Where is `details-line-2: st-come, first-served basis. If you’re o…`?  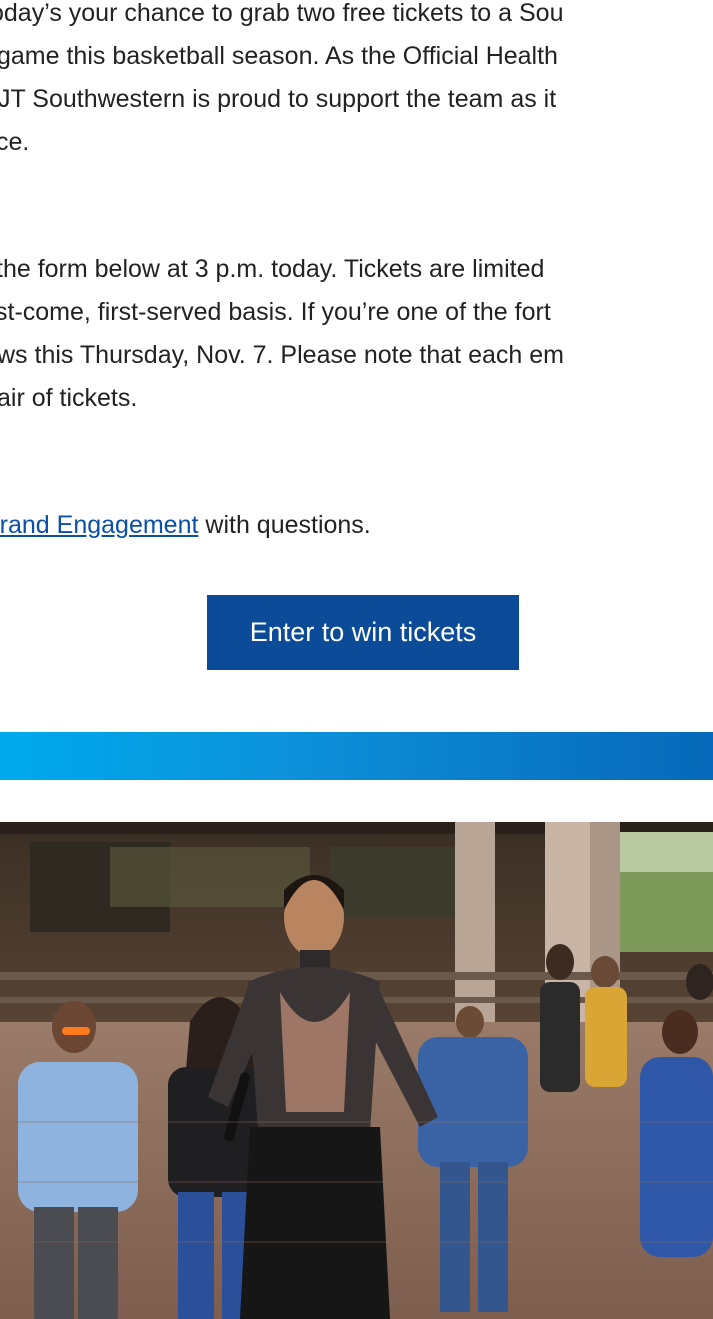
details-line-2: st-come, first-served basis. If you’re o… is located at coordinates (275, 312).